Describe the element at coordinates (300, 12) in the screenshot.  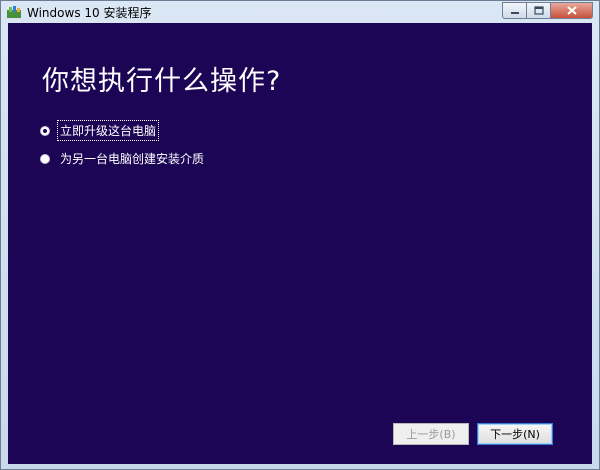
I see `title-bar: Windows 10 安装程序` at that location.